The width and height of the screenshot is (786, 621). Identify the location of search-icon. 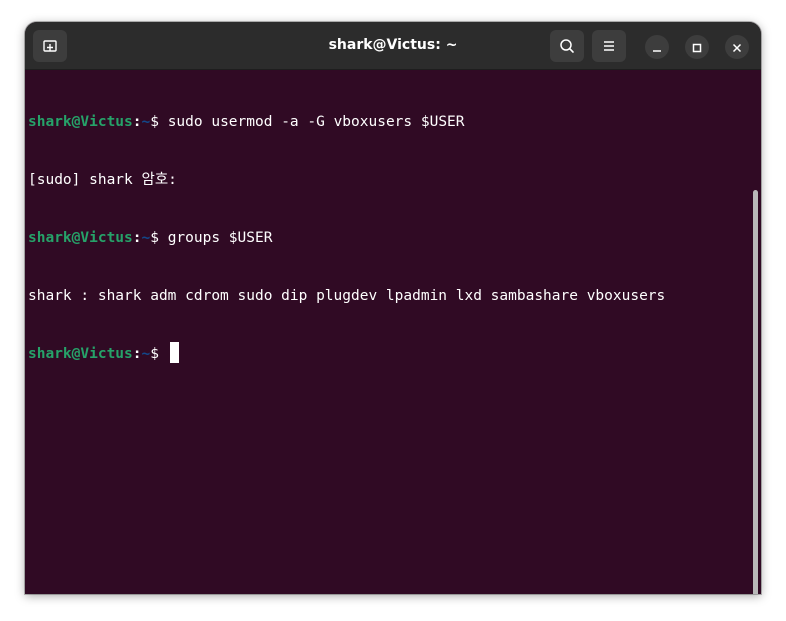
(567, 46).